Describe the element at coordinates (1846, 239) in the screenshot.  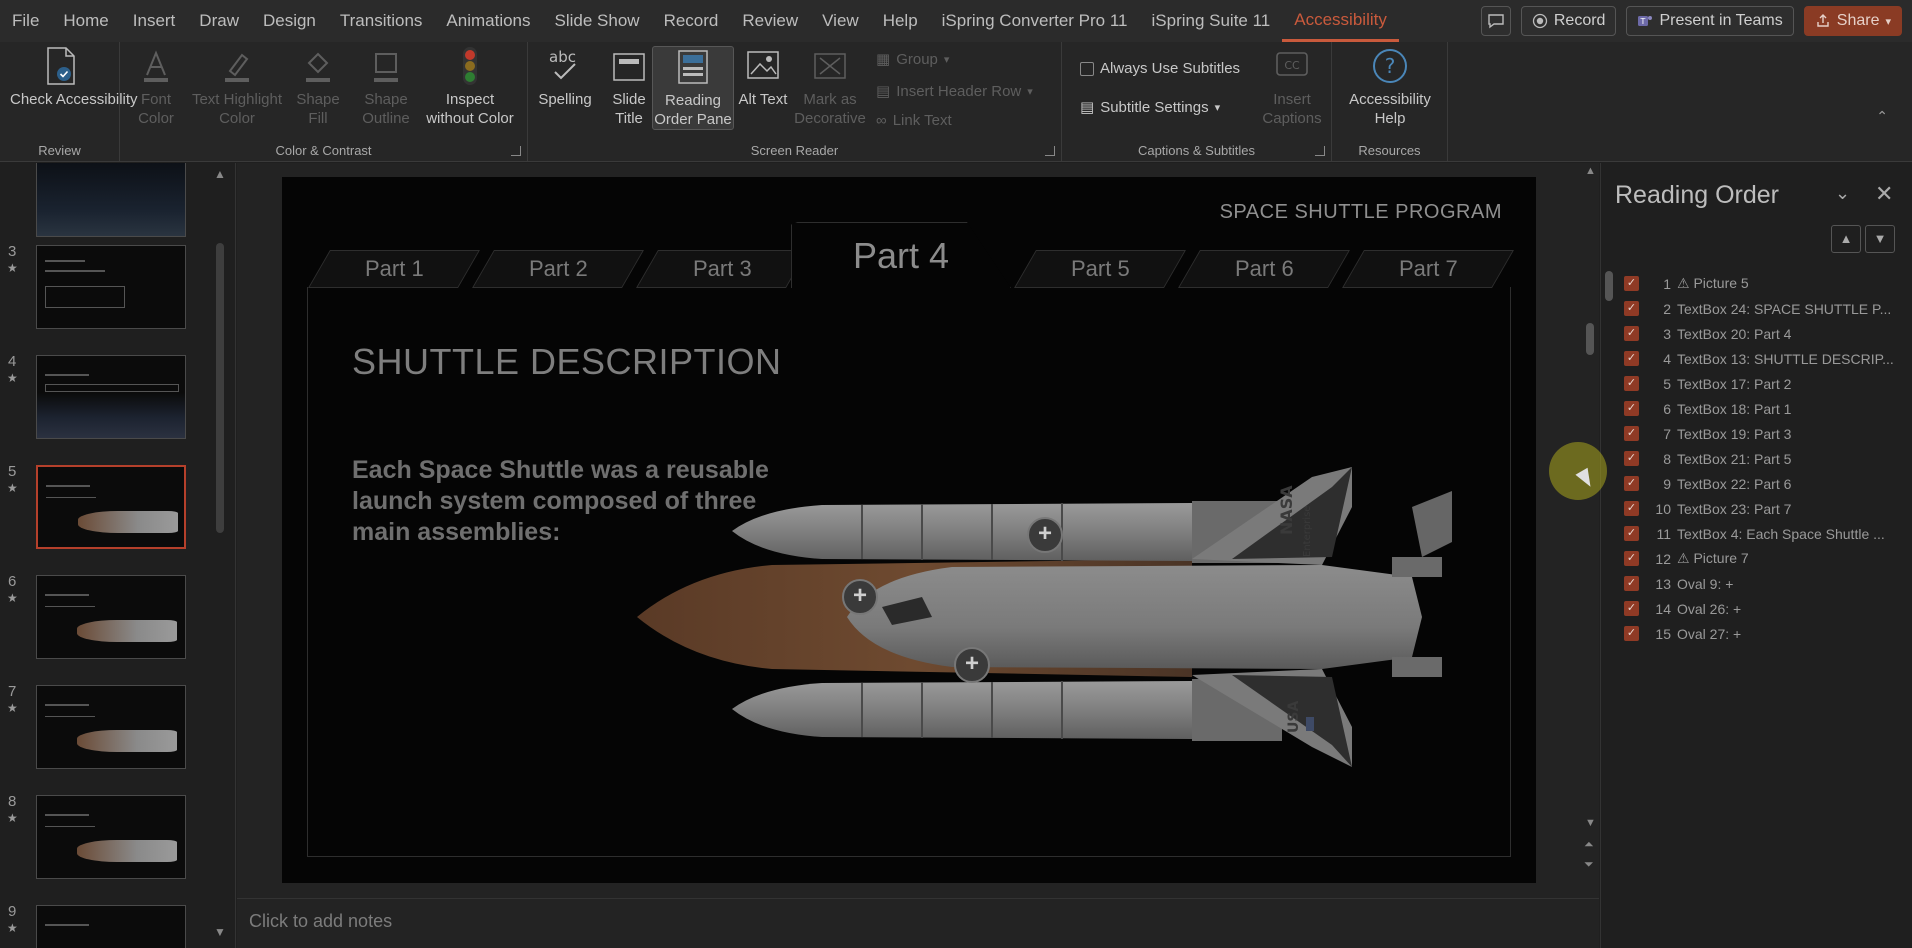
I see `move-up-button: ▲` at that location.